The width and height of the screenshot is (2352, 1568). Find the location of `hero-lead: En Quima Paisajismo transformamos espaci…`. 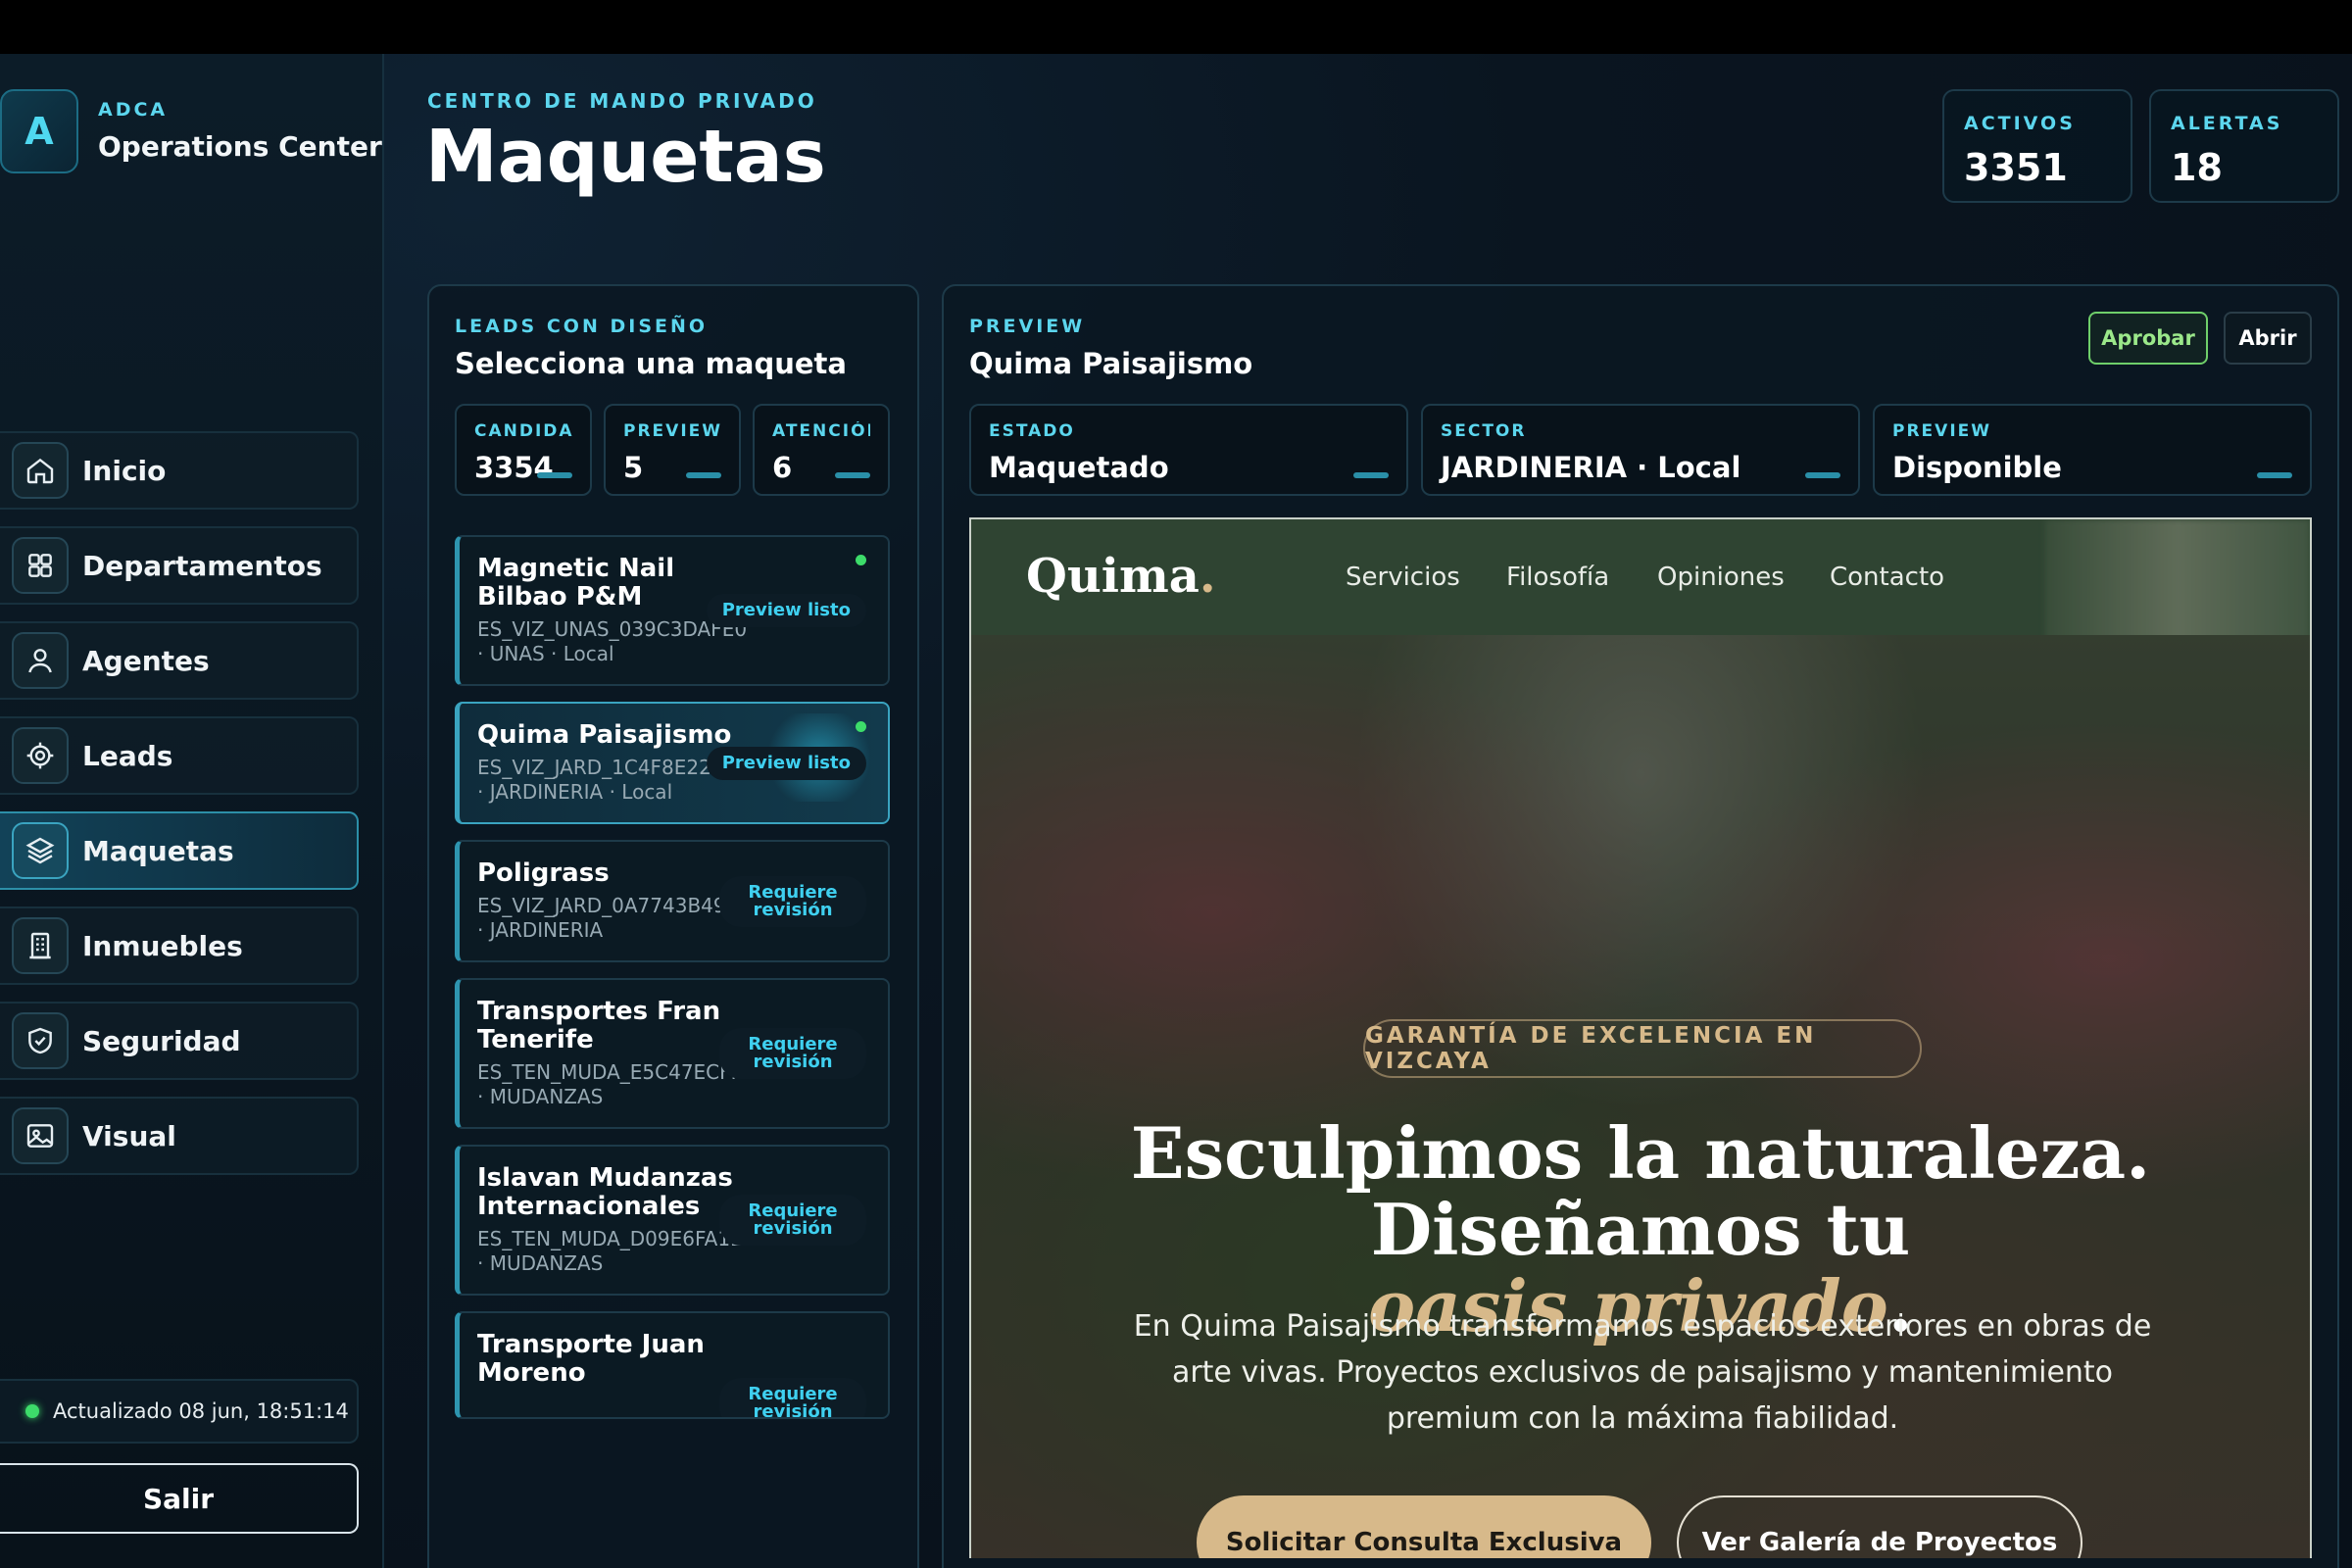

hero-lead: En Quima Paisajismo transformamos espaci… is located at coordinates (1642, 1372).